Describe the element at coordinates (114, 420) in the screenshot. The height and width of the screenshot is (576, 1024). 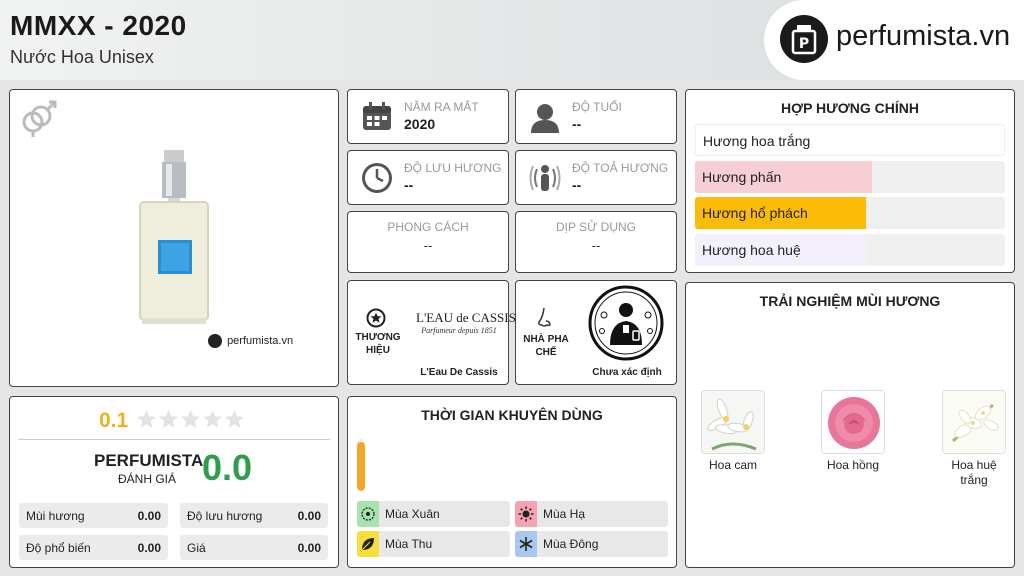
I see `user-score: 0.1` at that location.